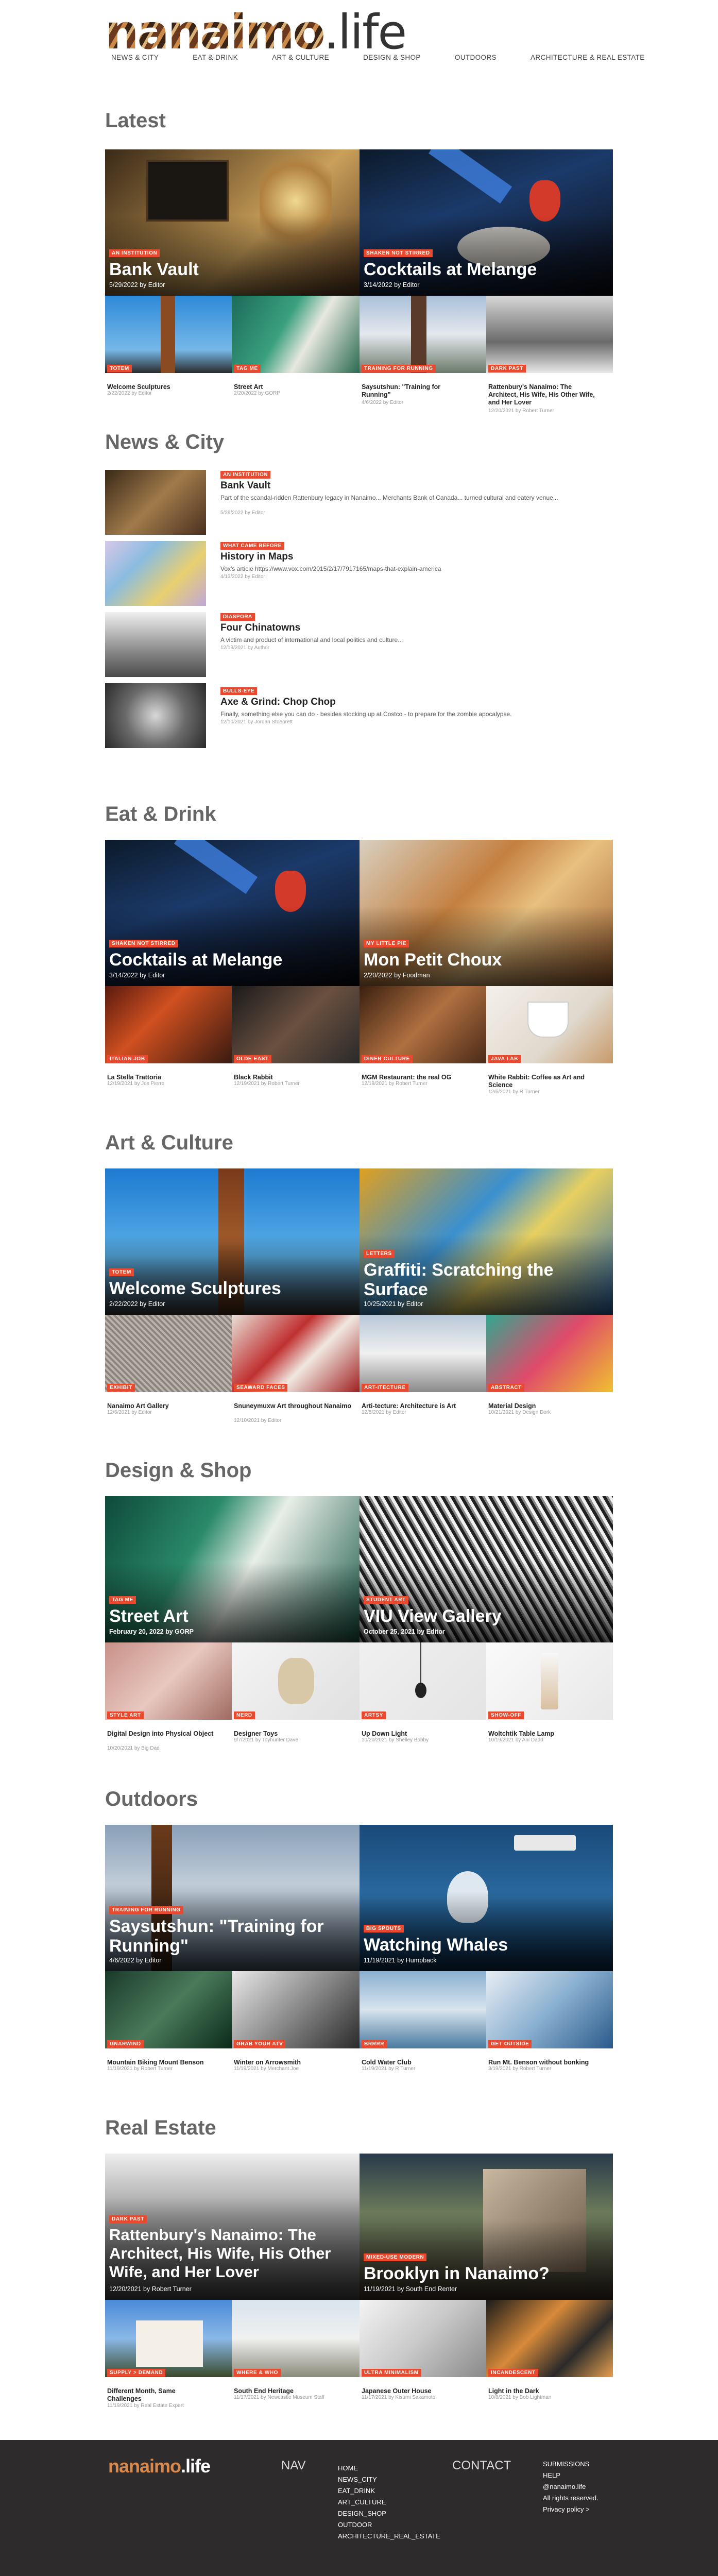 The width and height of the screenshot is (718, 2576). I want to click on nav-news-city: NEWS & CITY, so click(135, 57).